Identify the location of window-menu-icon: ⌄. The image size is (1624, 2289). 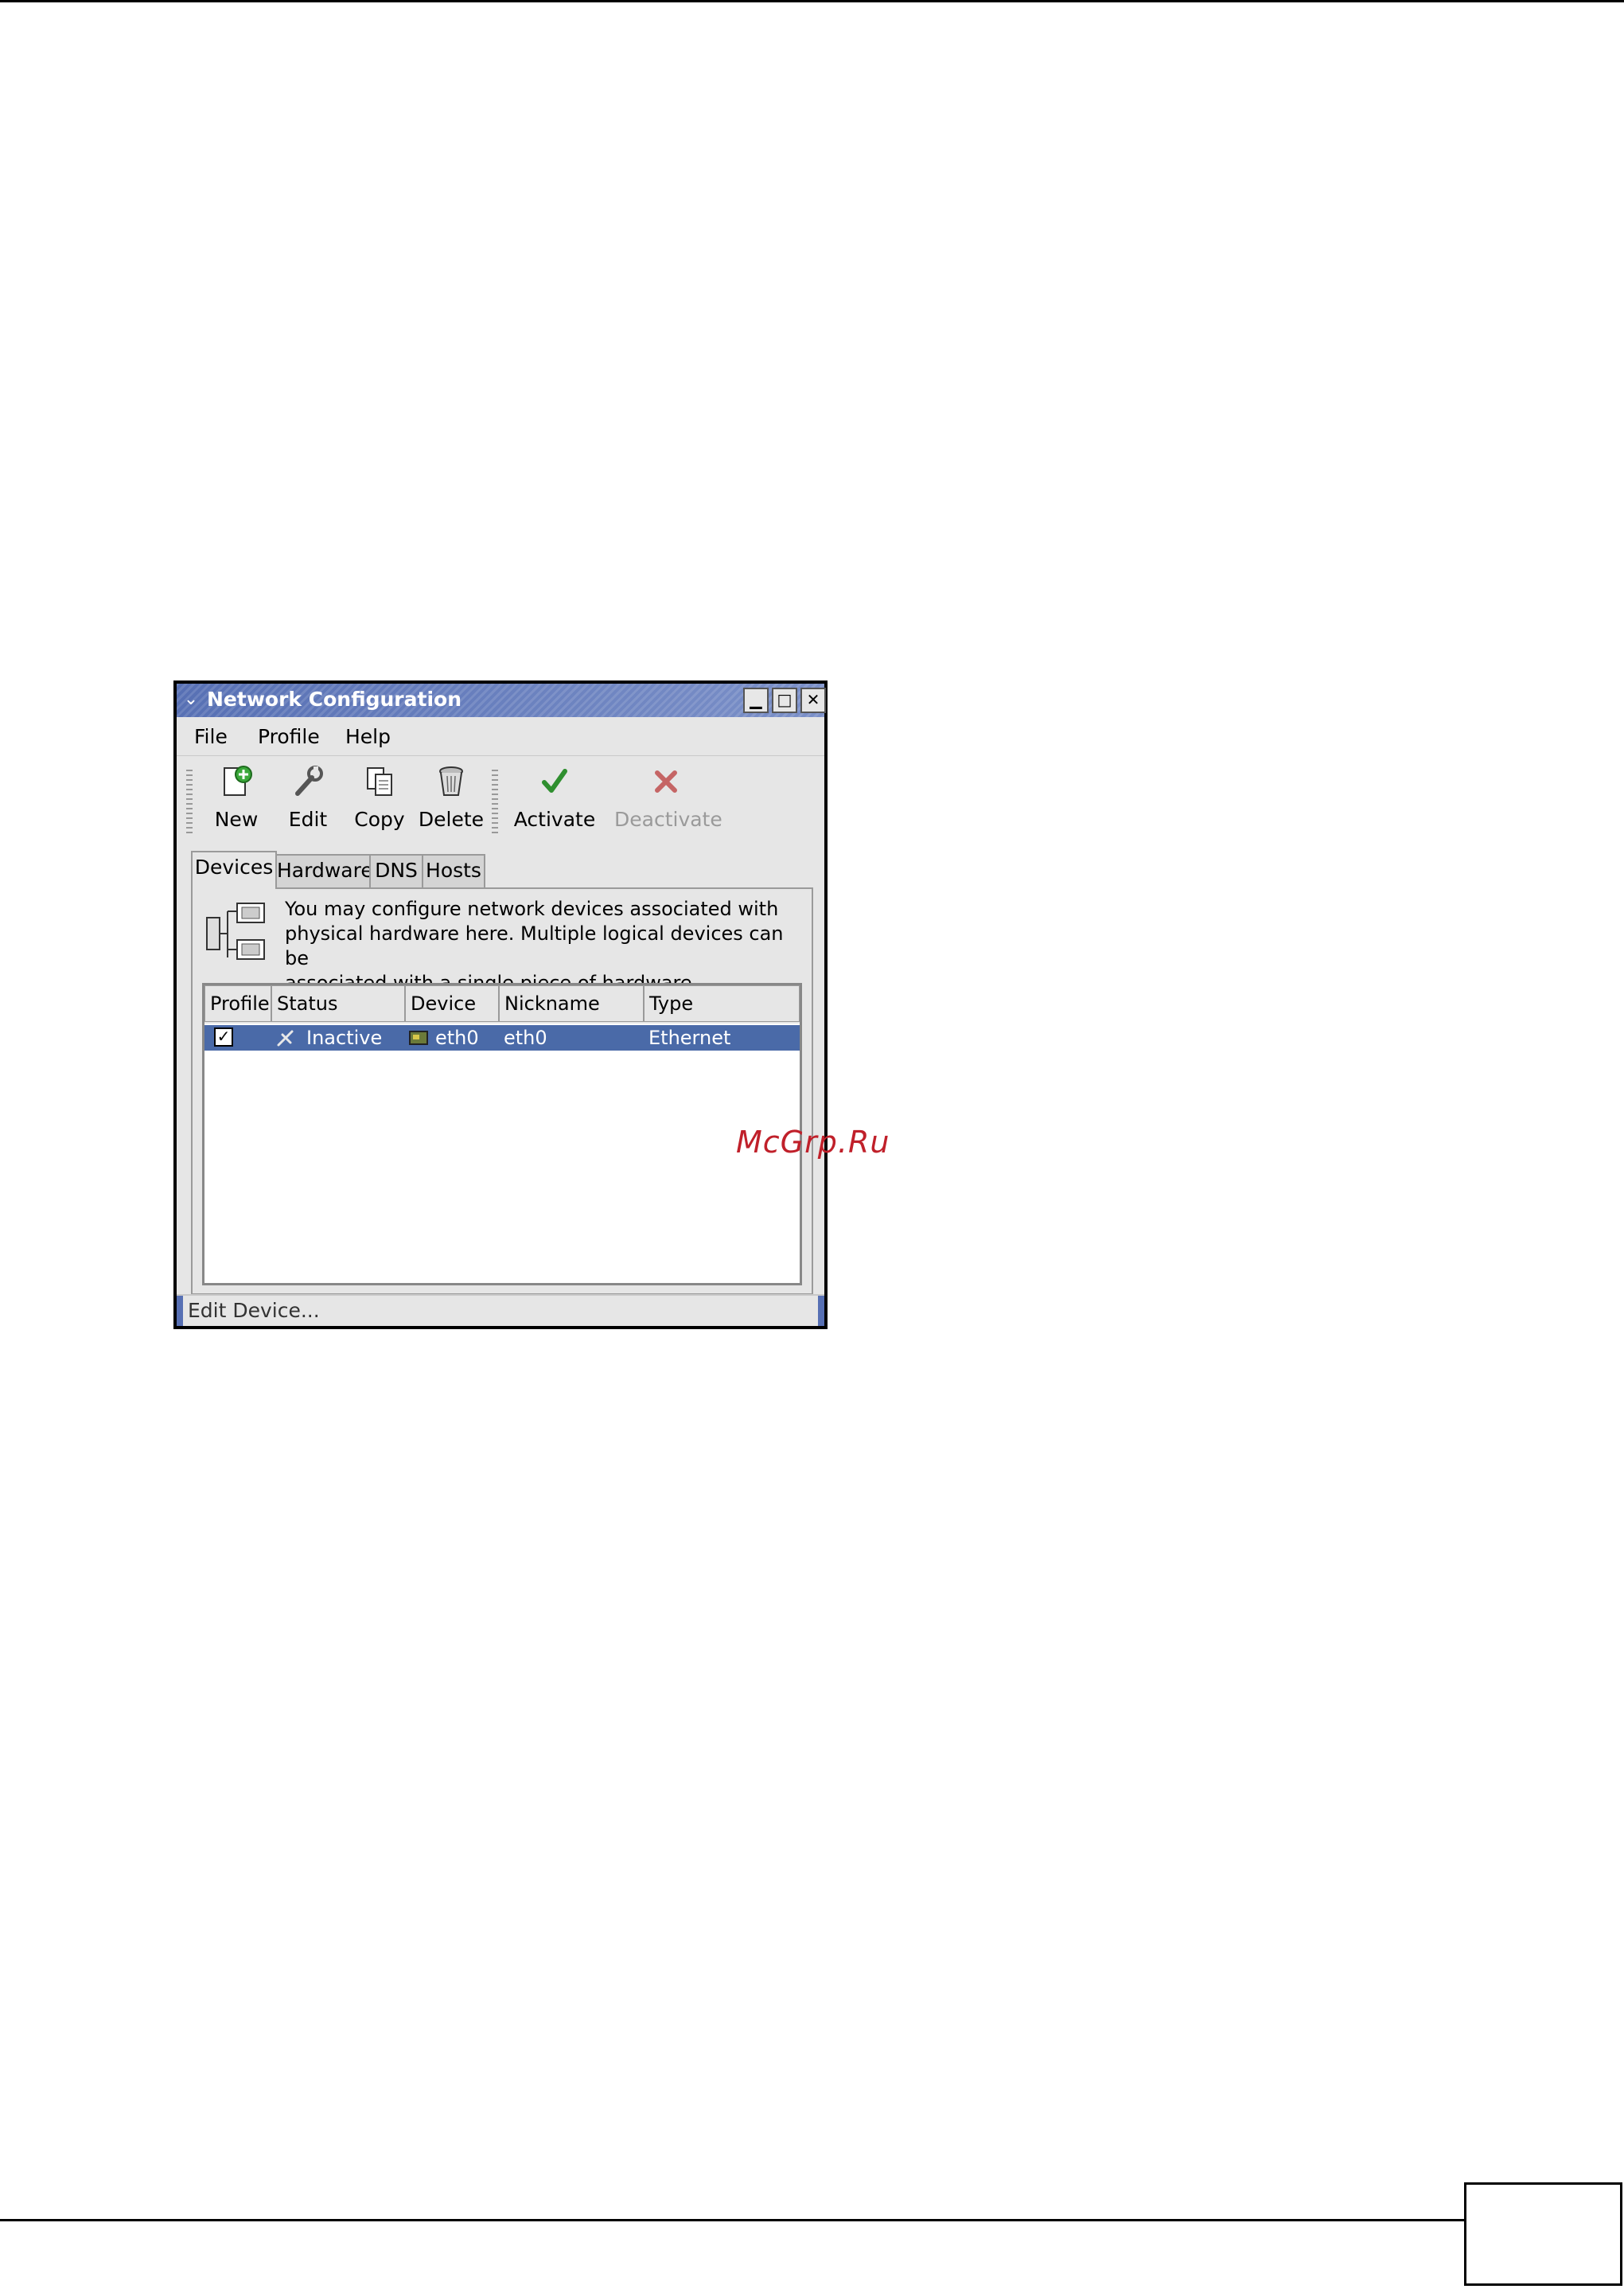
(191, 699).